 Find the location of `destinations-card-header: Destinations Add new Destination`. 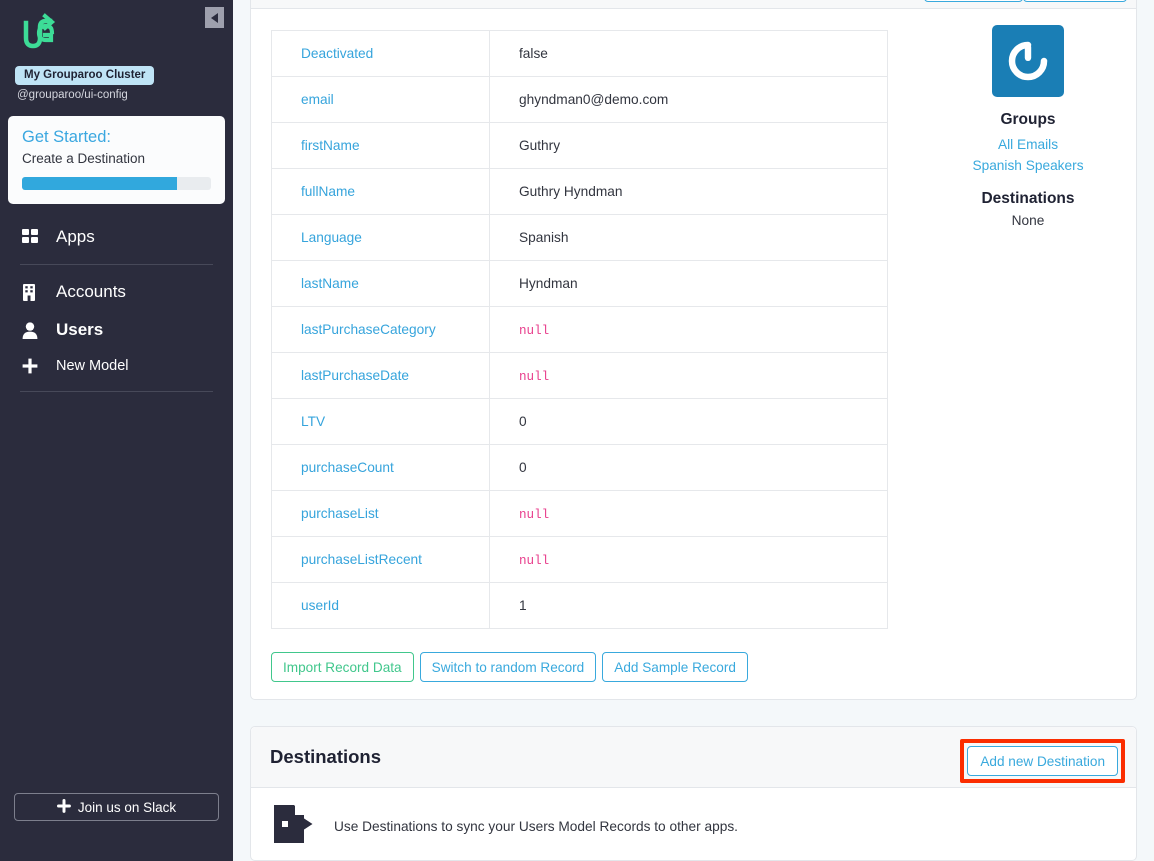

destinations-card-header: Destinations Add new Destination is located at coordinates (693, 757).